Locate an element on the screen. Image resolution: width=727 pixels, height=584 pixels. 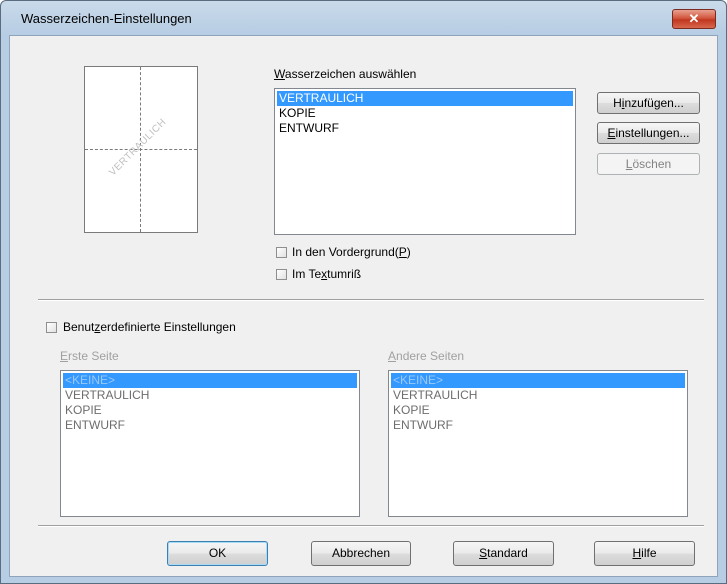
other-pages-listbox: <KEINE> VERTRAULICH KOPIE ENTWURF is located at coordinates (538, 443).